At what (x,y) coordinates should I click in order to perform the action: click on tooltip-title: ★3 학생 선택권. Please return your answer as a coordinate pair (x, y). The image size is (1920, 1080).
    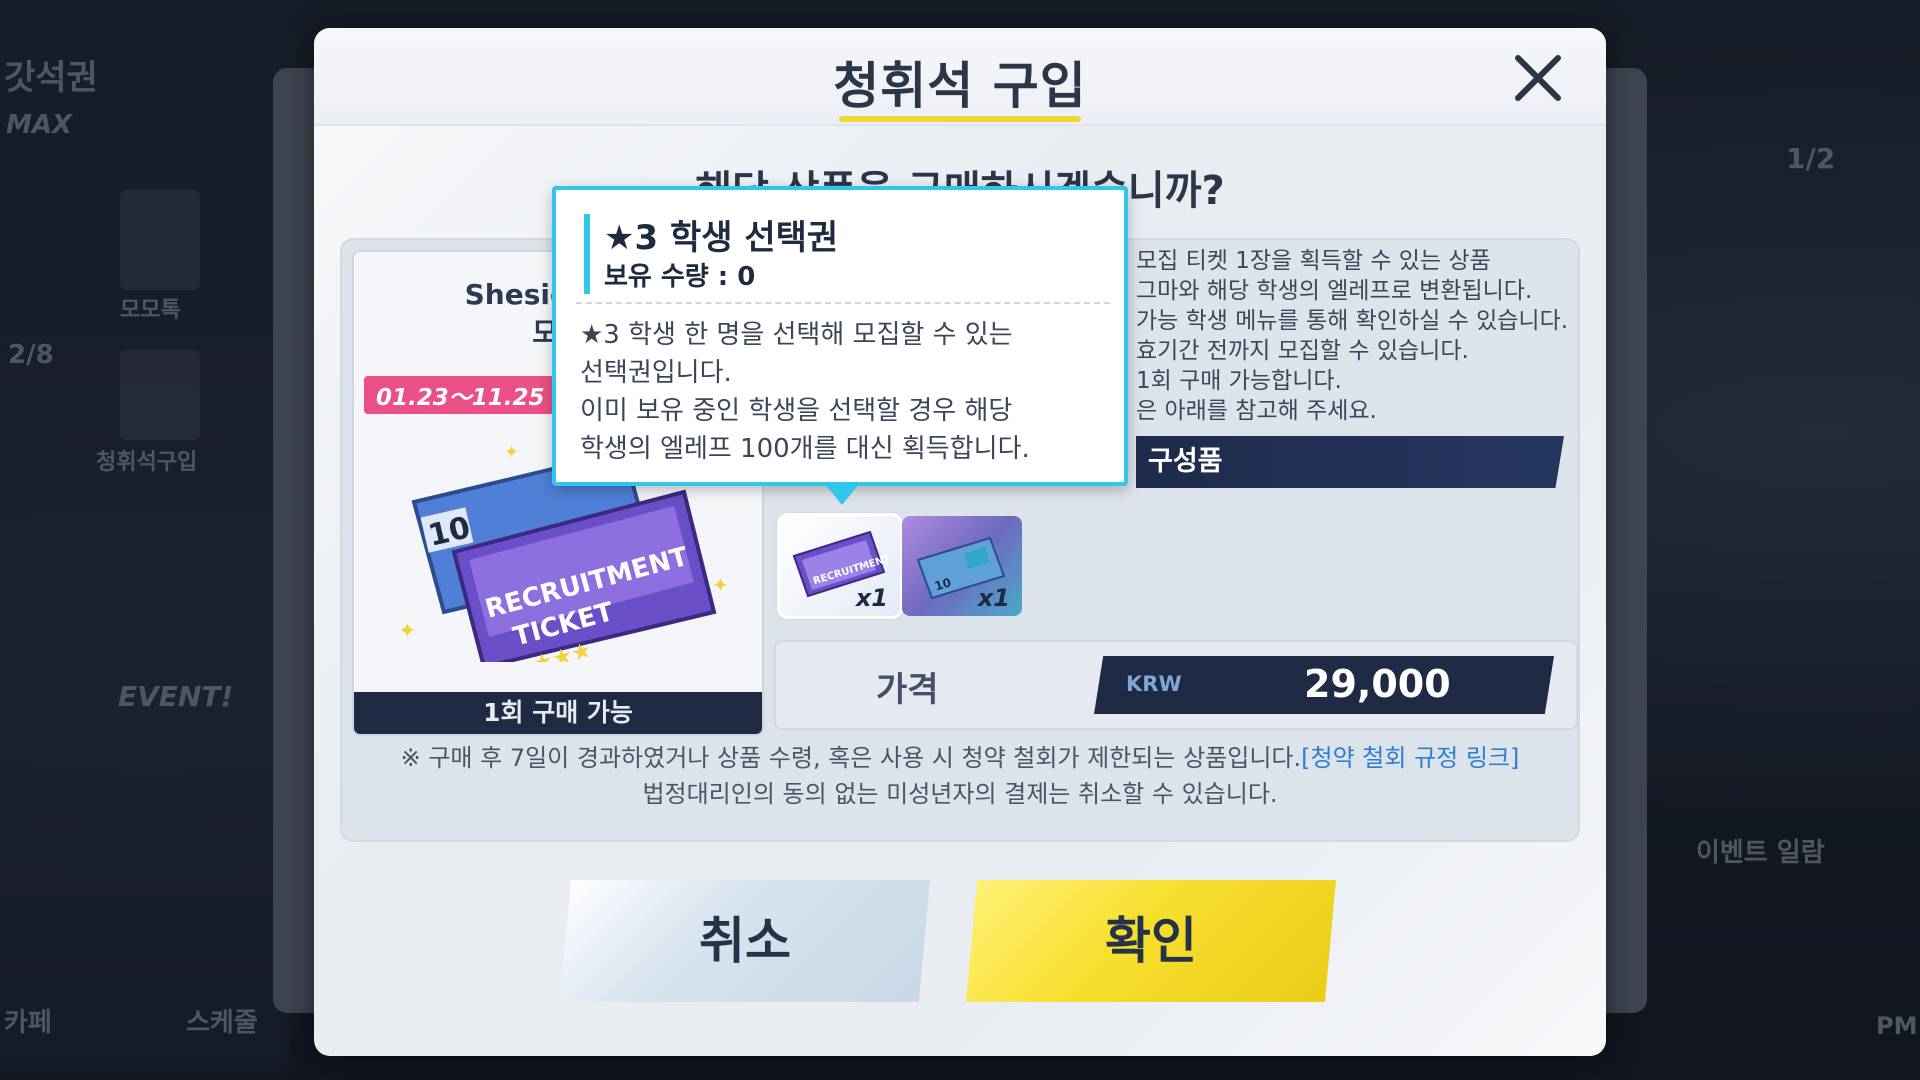
    Looking at the image, I should click on (721, 238).